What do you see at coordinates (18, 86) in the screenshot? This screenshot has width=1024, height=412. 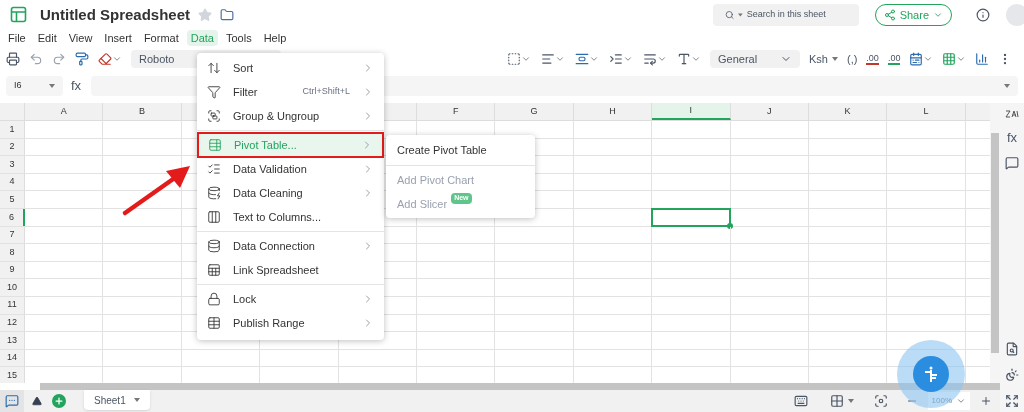 I see `cell-reference: I6` at bounding box center [18, 86].